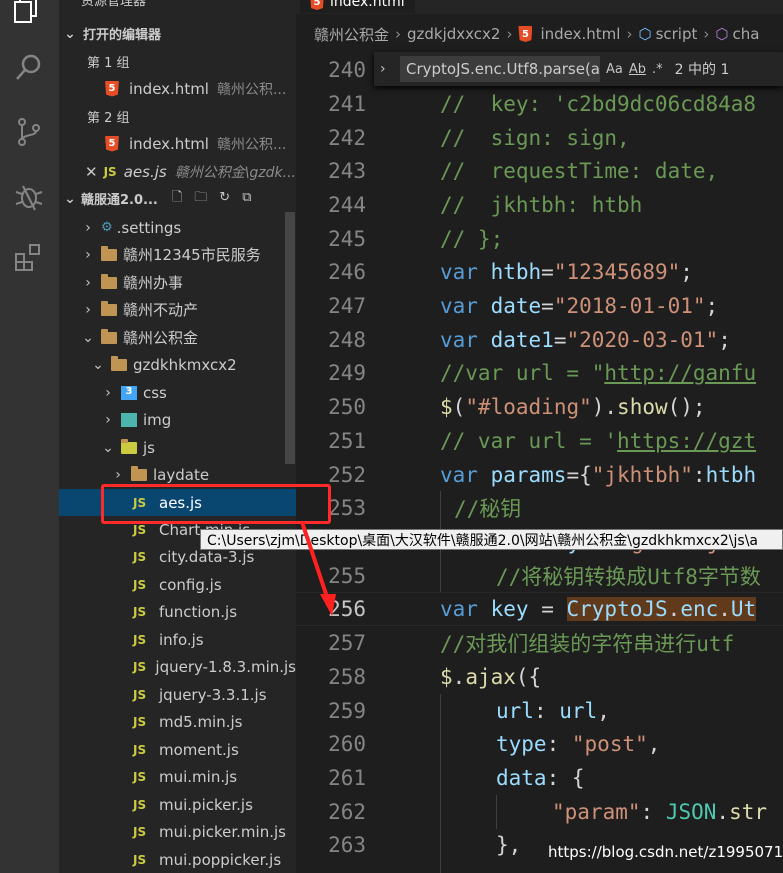  Describe the element at coordinates (177, 254) in the screenshot. I see `tree-folder: › 赣州12345市民服务` at that location.